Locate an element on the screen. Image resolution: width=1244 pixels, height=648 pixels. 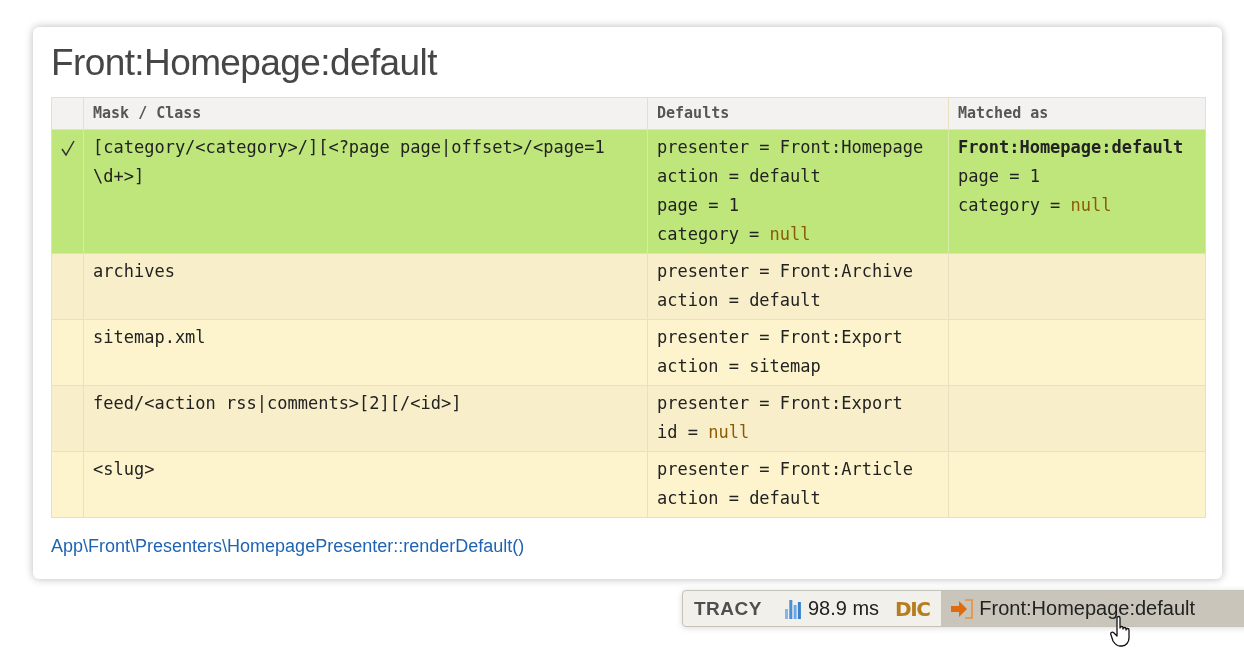
bar-chart-icon is located at coordinates (792, 608).